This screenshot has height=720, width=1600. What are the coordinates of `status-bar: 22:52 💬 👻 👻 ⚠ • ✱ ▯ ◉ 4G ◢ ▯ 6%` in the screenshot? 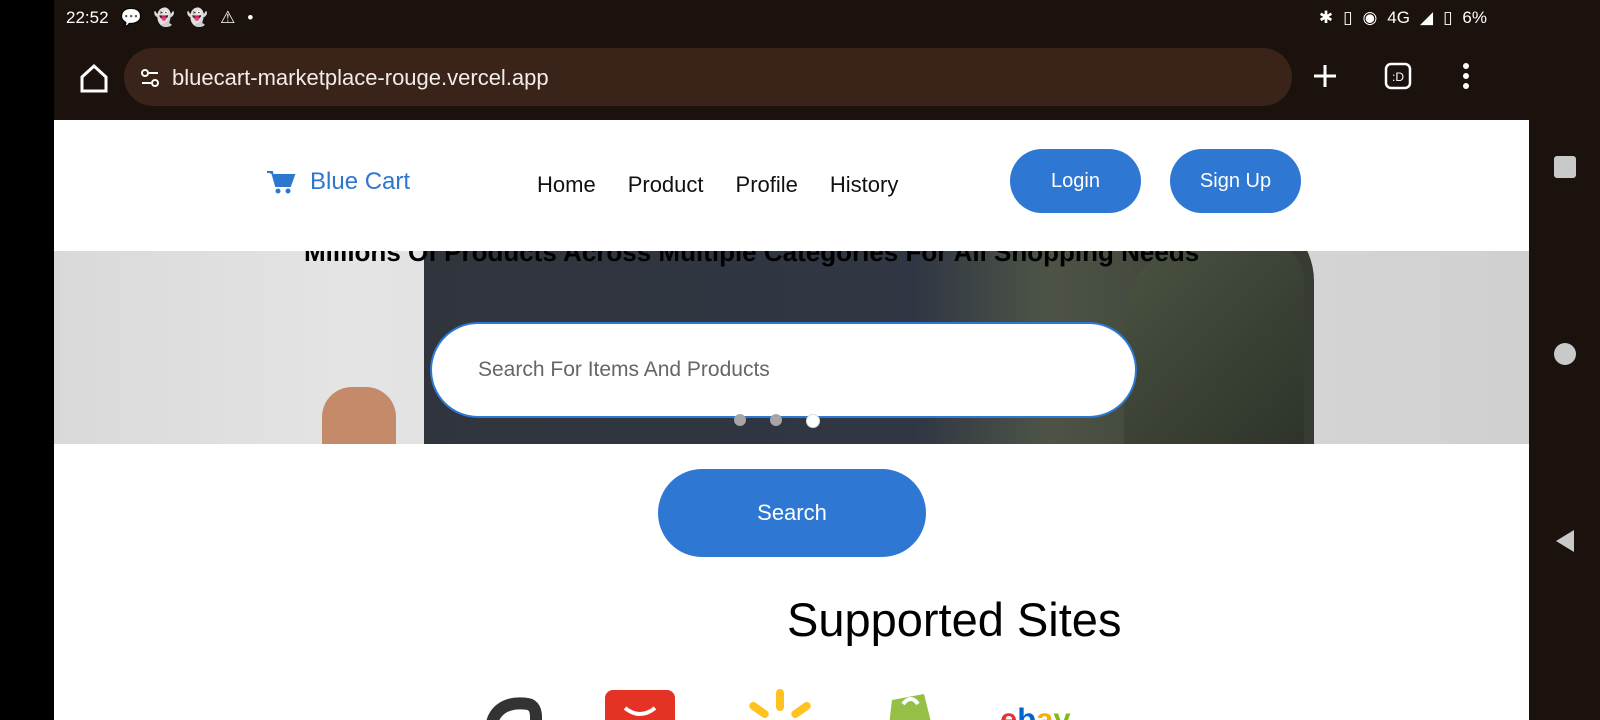 It's located at (791, 18).